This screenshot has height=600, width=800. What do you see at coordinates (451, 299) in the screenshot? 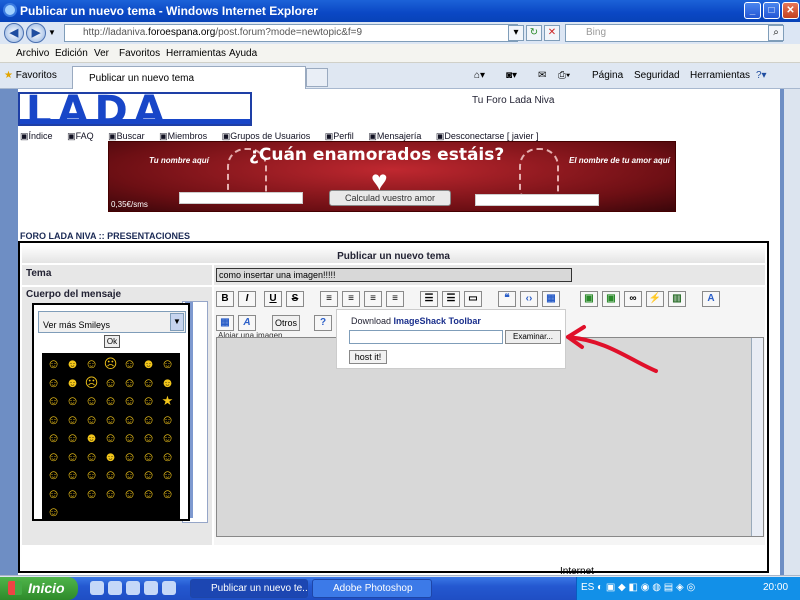
I see `numbered-list-icon: ☰` at bounding box center [451, 299].